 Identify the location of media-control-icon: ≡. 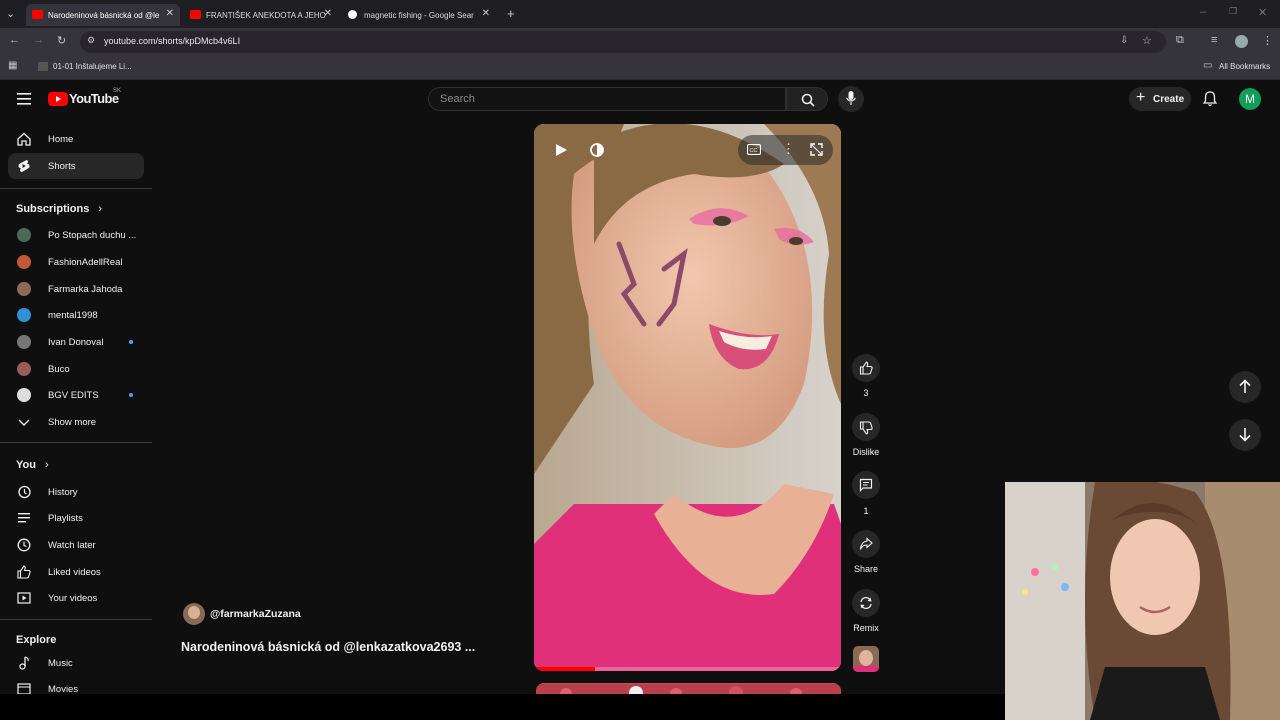
(1214, 40).